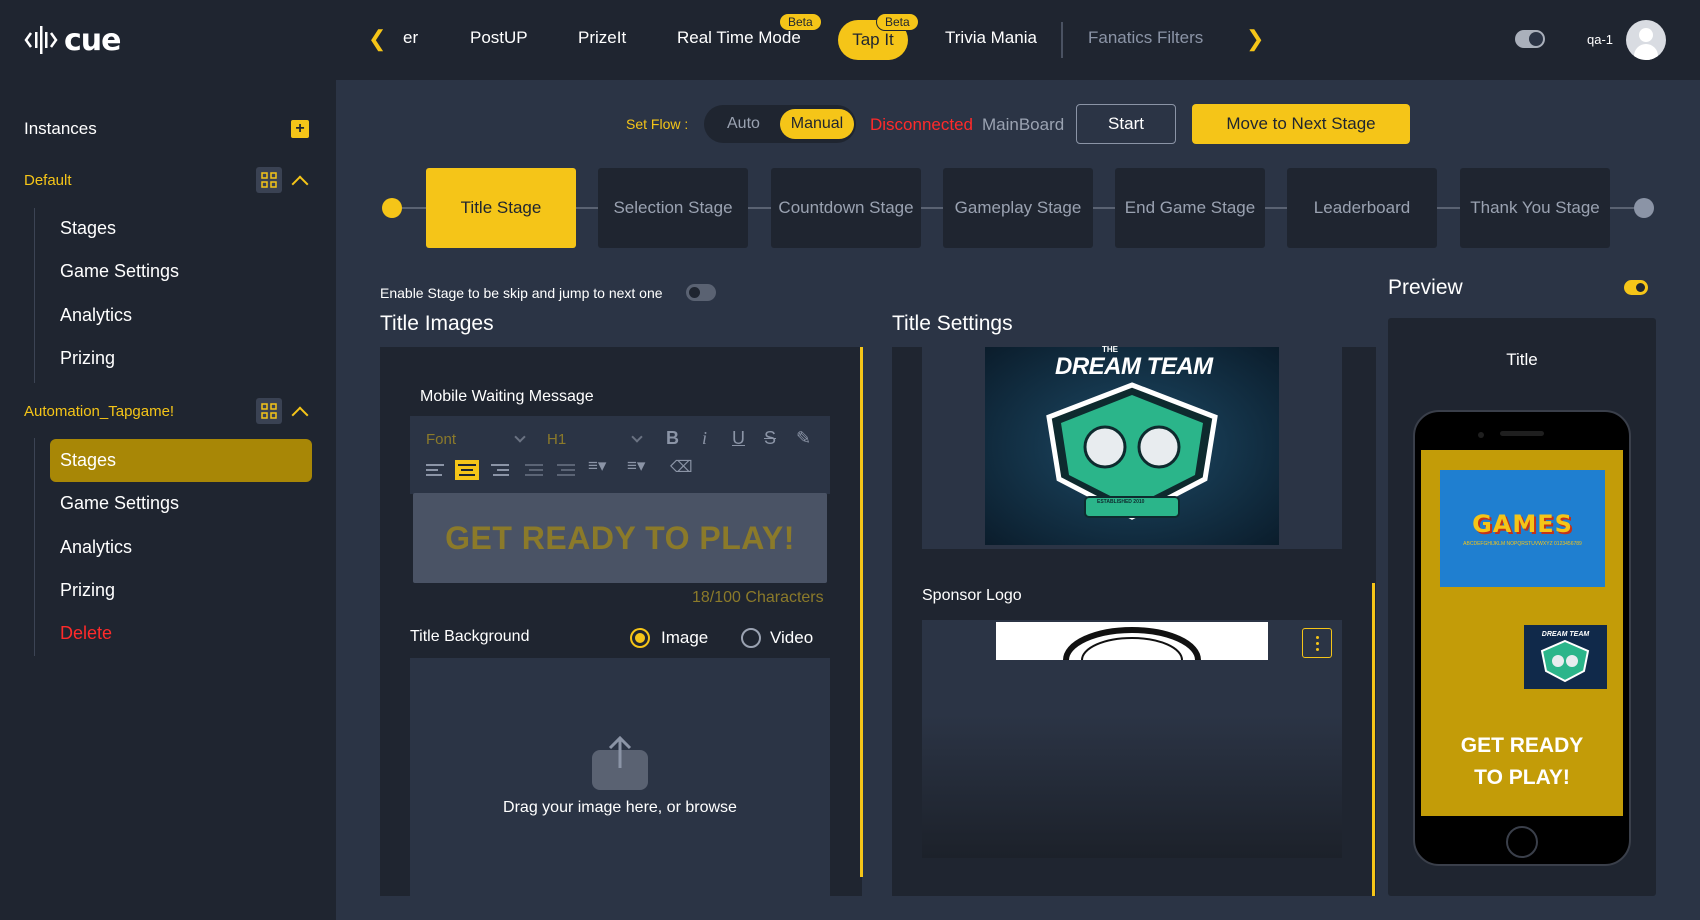  I want to click on editor-text: GET READY TO PLAY!, so click(620, 537).